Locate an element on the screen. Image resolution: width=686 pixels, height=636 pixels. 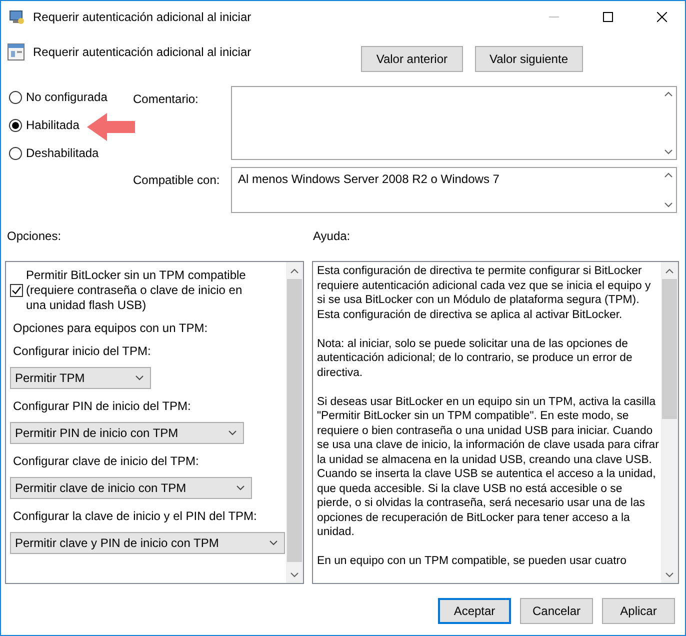
dropdown: Permitir clave de inicio con TPM is located at coordinates (131, 488).